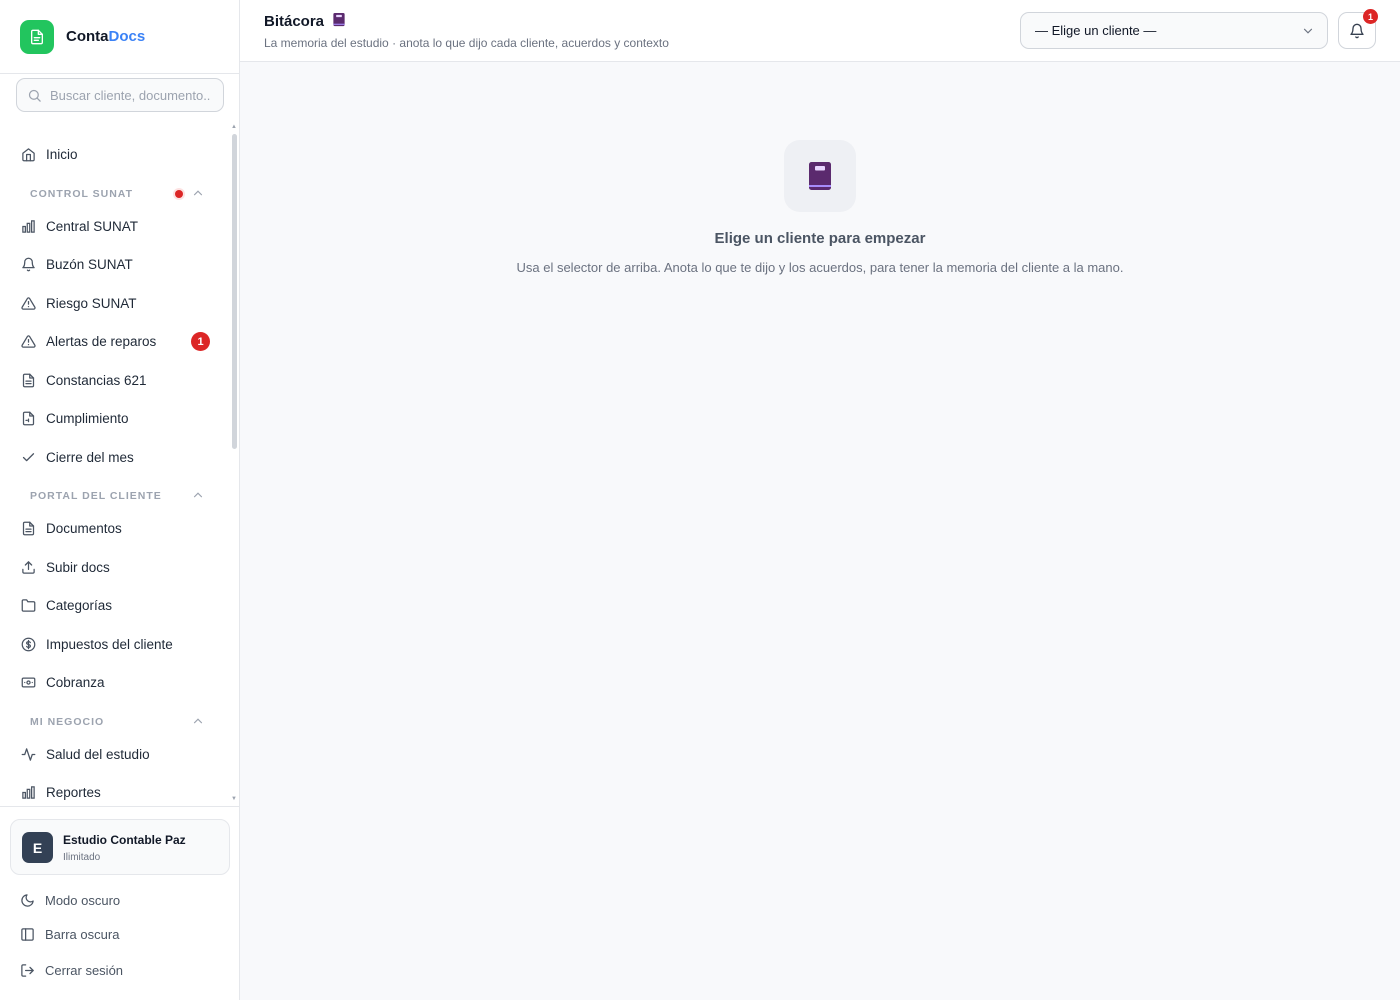 Image resolution: width=1400 pixels, height=1000 pixels. What do you see at coordinates (234, 799) in the screenshot?
I see `scroll-down-arrow: ▼` at bounding box center [234, 799].